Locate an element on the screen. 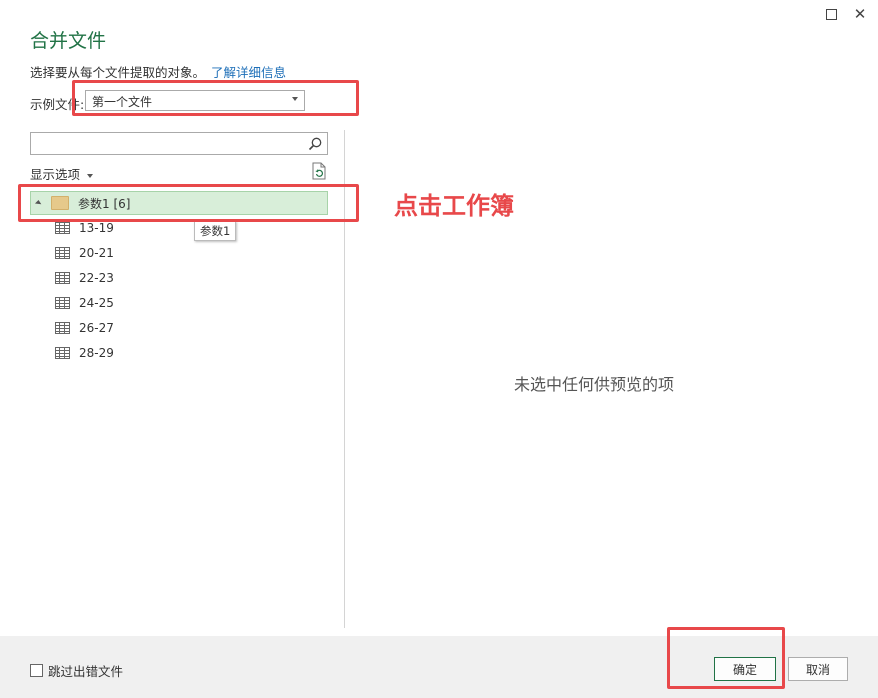  annotation-box-example-file is located at coordinates (215, 98).